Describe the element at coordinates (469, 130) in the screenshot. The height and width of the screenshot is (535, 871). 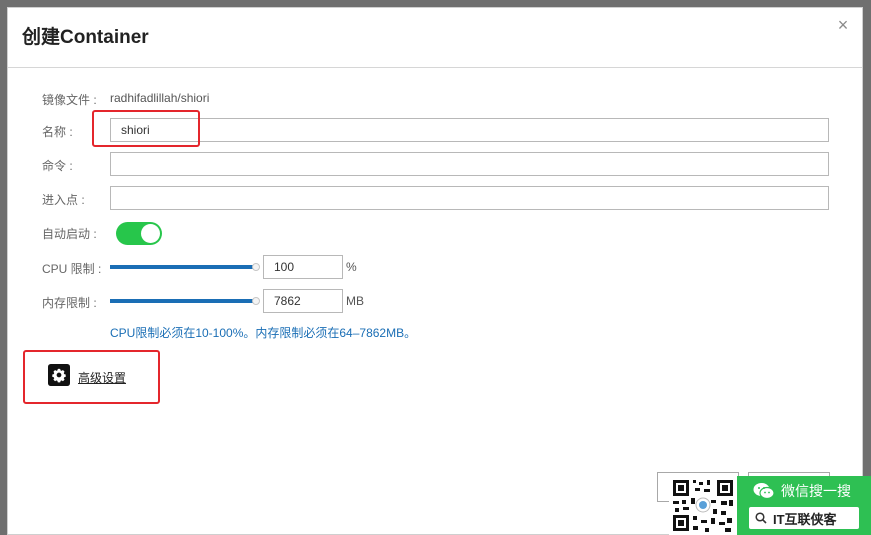
I see `name-input` at that location.